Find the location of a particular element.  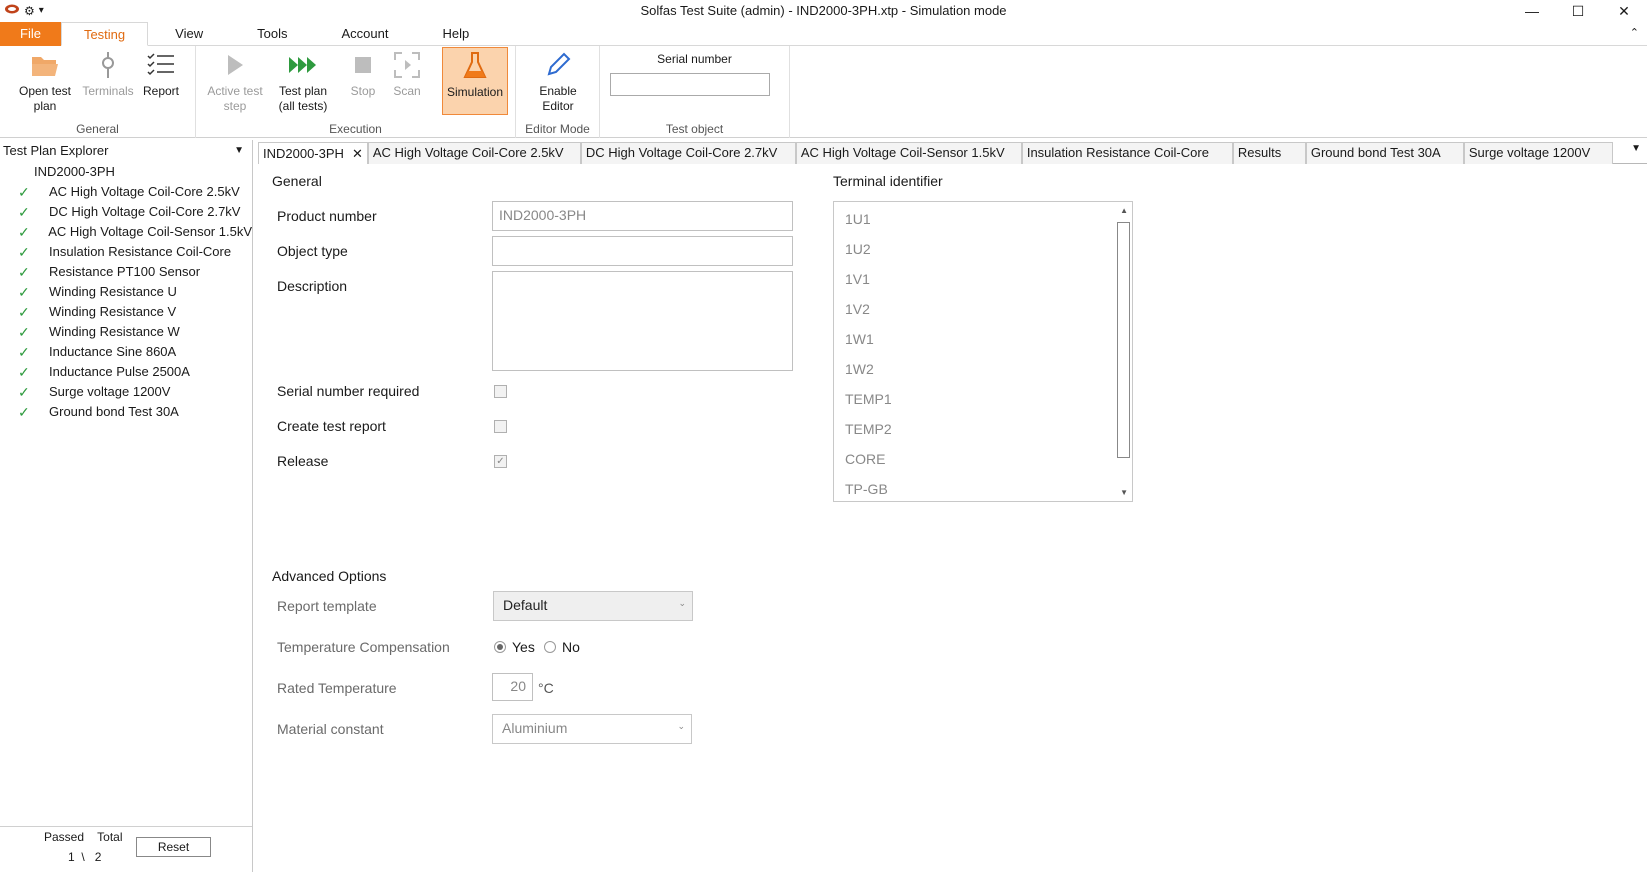

stop-button: Stop is located at coordinates (363, 74).